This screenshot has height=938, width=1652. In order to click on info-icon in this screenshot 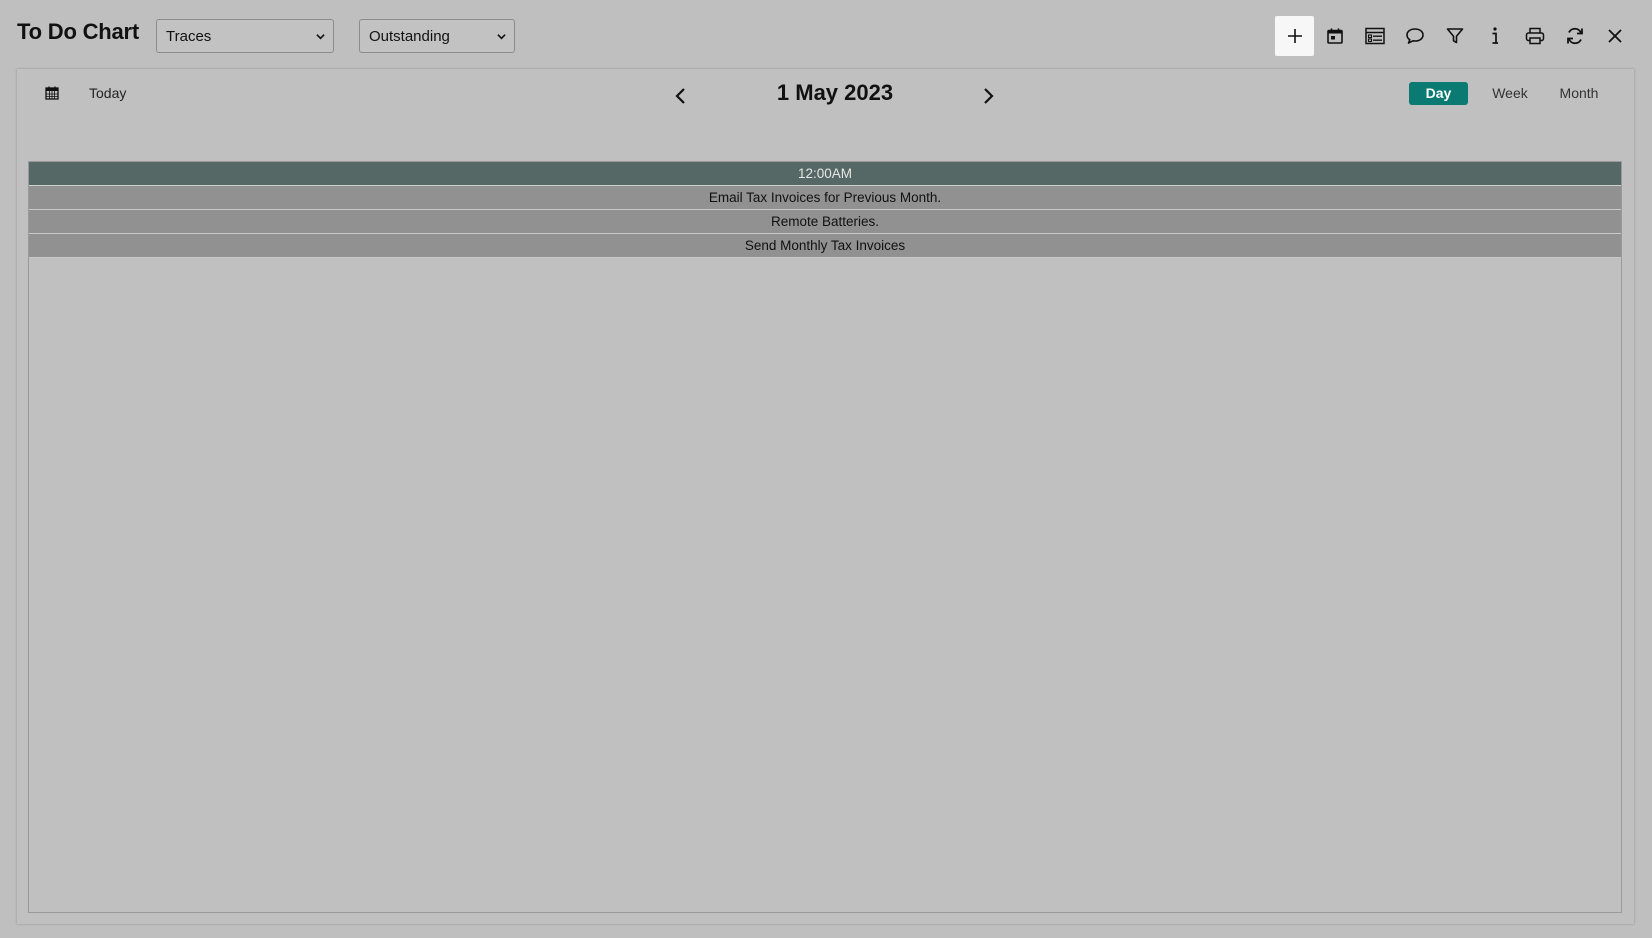, I will do `click(1495, 35)`.